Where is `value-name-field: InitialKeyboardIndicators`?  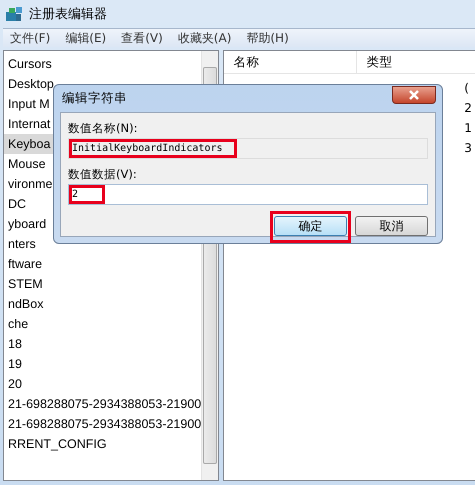 value-name-field: InitialKeyboardIndicators is located at coordinates (248, 148).